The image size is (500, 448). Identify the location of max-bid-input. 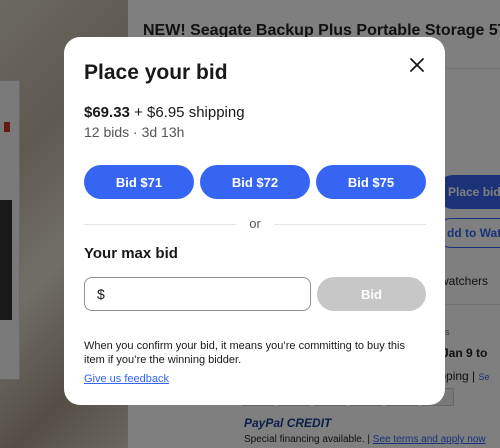
(208, 294).